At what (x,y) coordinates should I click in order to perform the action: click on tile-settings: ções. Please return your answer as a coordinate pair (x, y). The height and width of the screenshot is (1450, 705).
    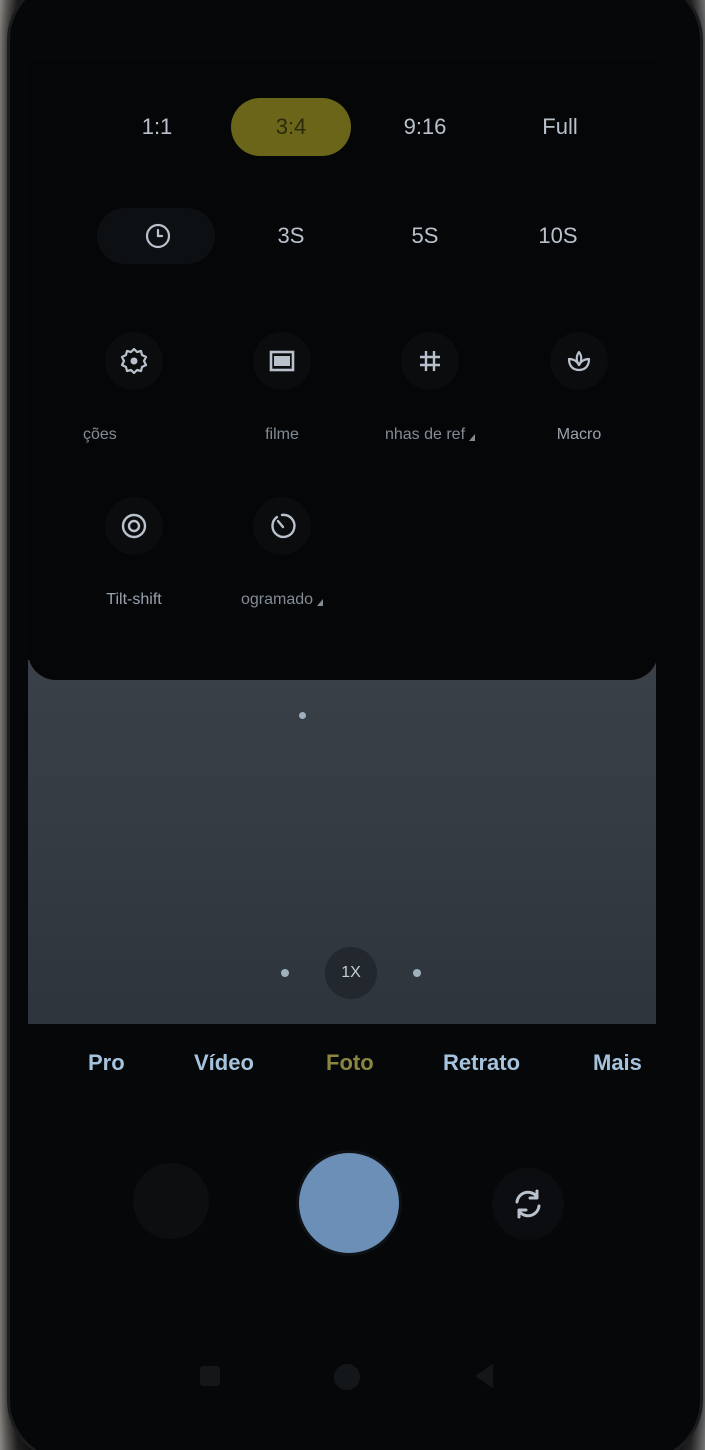
    Looking at the image, I should click on (134, 388).